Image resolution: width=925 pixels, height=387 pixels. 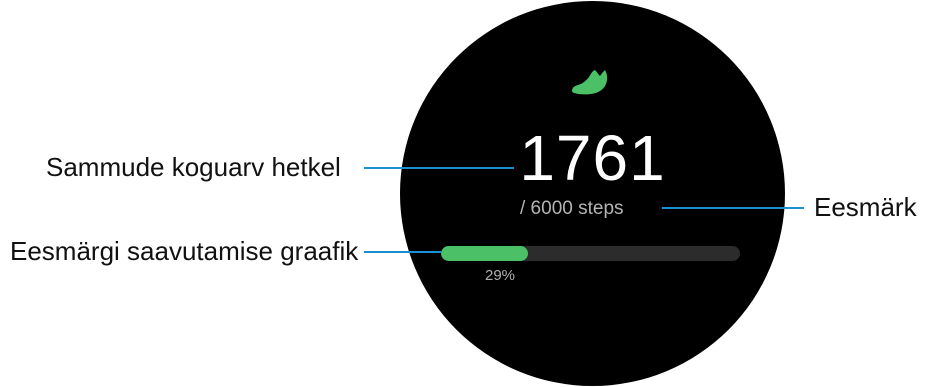 I want to click on goal-progress-percent: 29%, so click(x=500, y=275).